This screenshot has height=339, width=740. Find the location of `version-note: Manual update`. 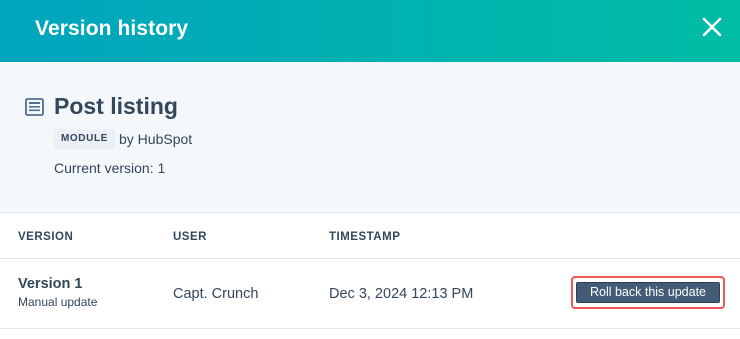

version-note: Manual update is located at coordinates (58, 302).